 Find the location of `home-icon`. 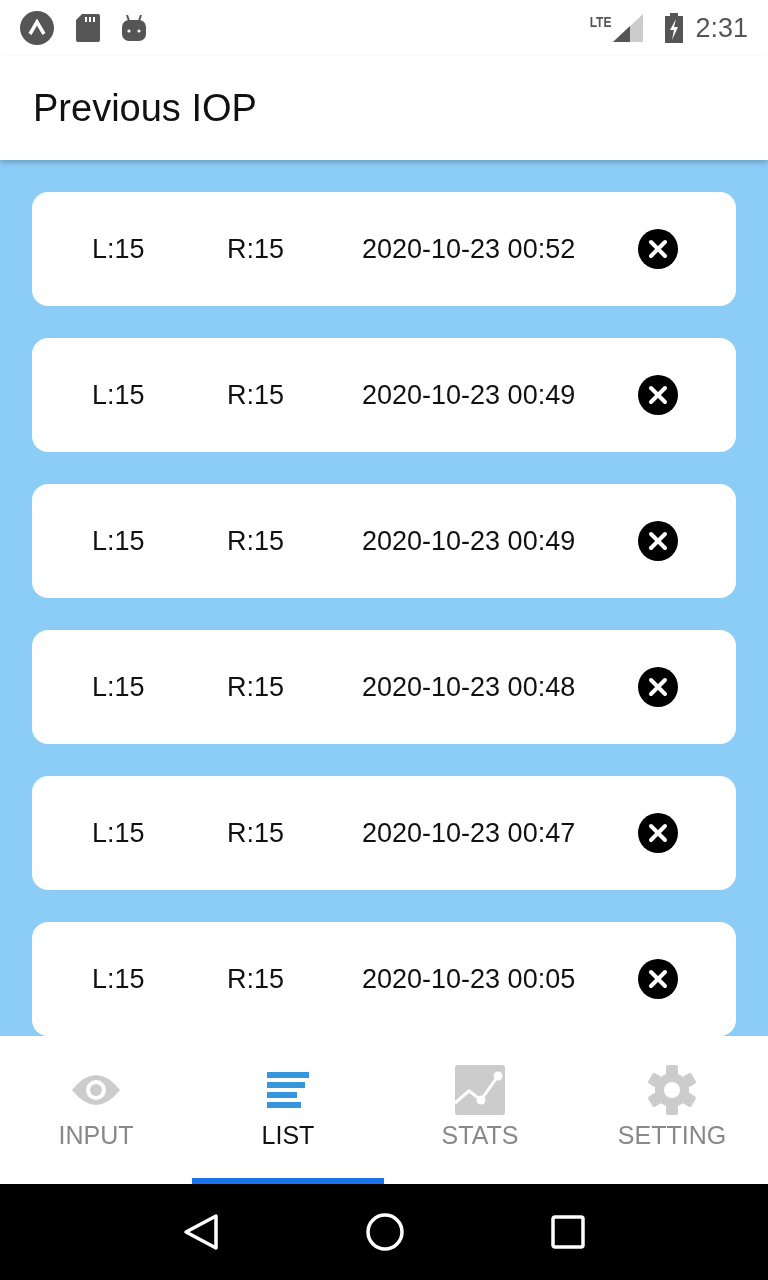

home-icon is located at coordinates (385, 1232).